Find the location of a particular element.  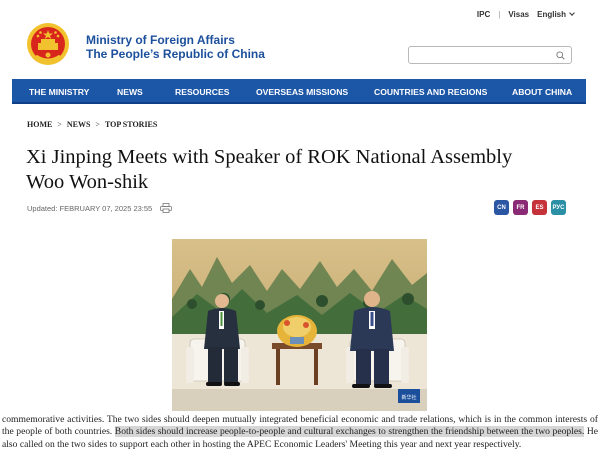

updated-meta: Updated: FEBRUARY 07, 2025 23:55 is located at coordinates (100, 208).